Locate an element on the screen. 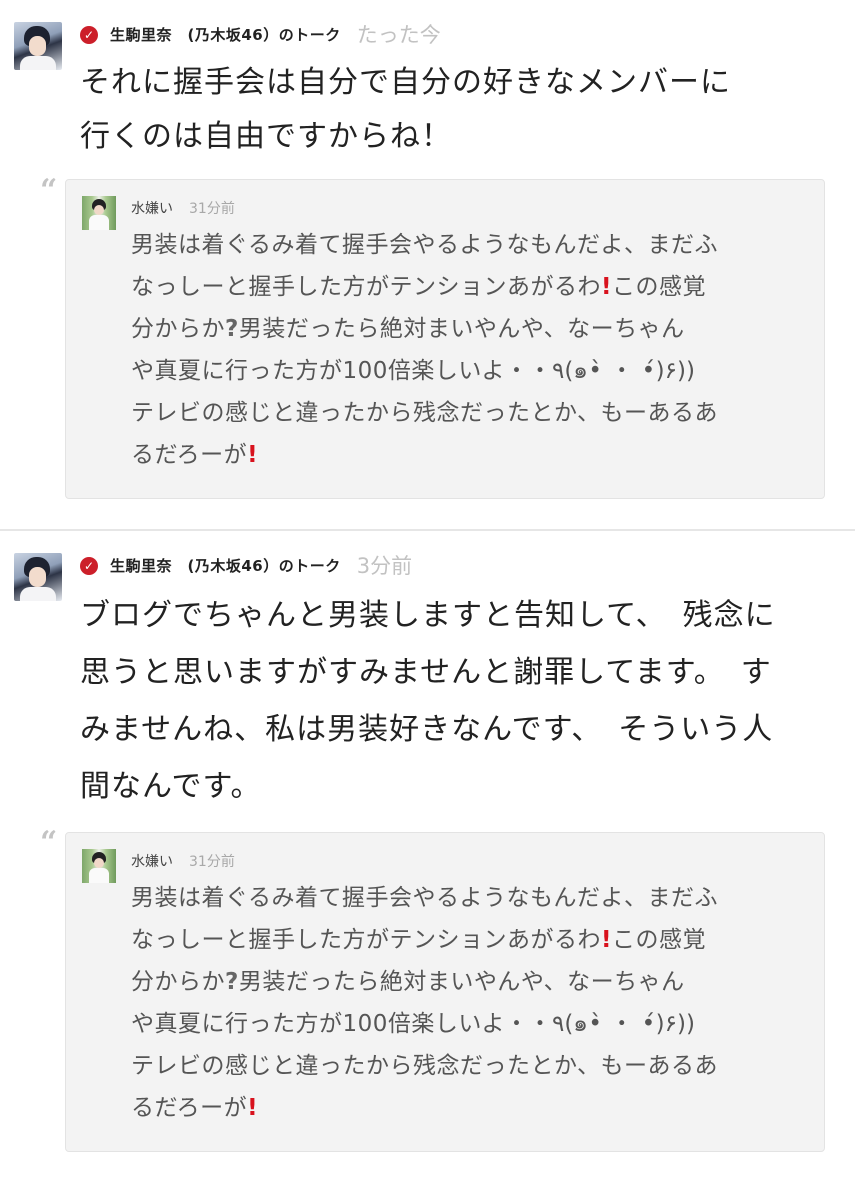 The image size is (855, 1189). post-body: それに握手会は自分で自分の好きなメンバーに 行くのは自由ですからね！ is located at coordinates (405, 109).